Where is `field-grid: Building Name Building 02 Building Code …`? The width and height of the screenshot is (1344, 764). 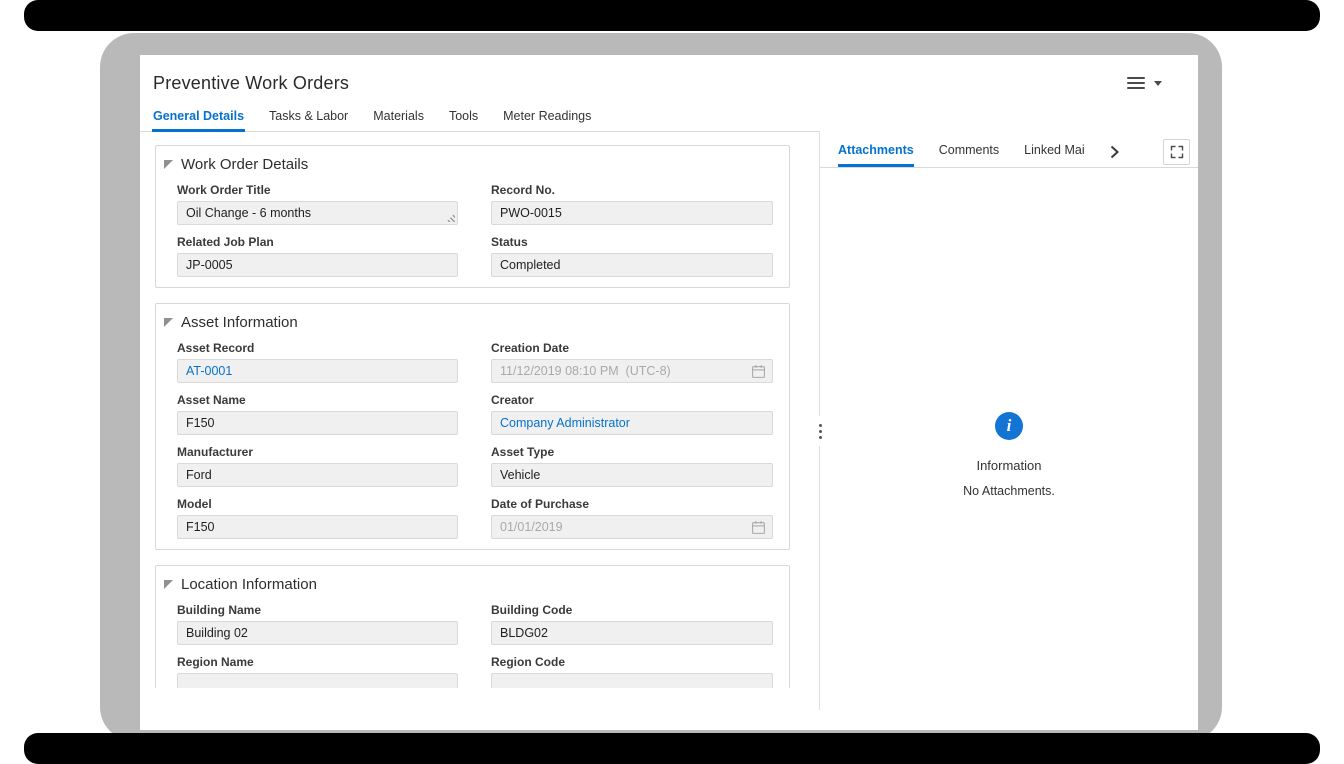 field-grid: Building Name Building 02 Building Code … is located at coordinates (472, 645).